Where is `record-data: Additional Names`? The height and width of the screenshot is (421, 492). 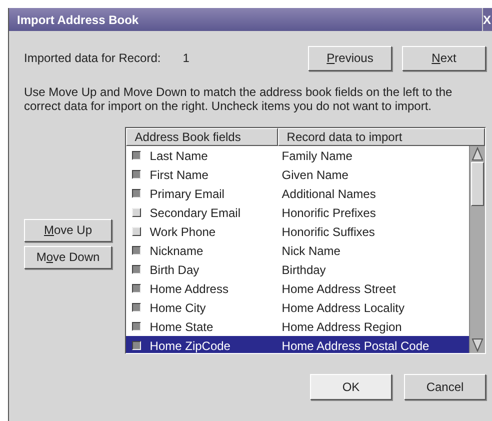
record-data: Additional Names is located at coordinates (328, 193).